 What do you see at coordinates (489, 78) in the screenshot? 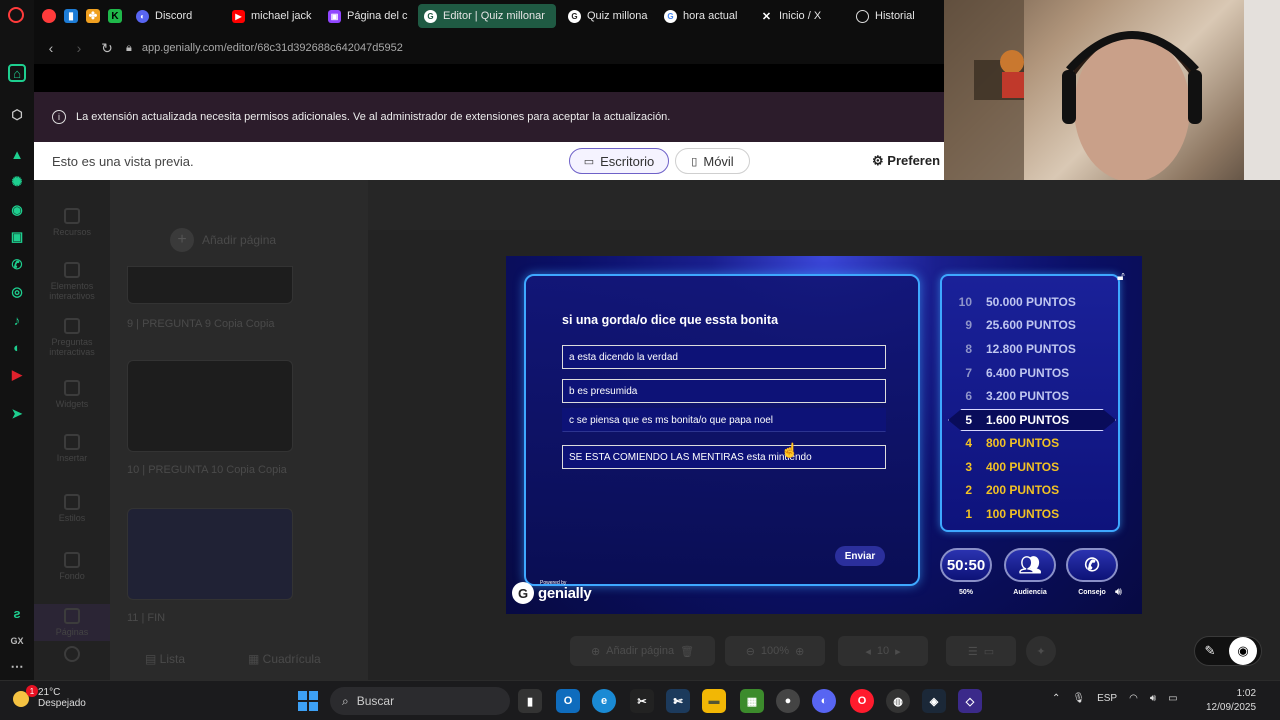
I see `toolbar-spacer` at bounding box center [489, 78].